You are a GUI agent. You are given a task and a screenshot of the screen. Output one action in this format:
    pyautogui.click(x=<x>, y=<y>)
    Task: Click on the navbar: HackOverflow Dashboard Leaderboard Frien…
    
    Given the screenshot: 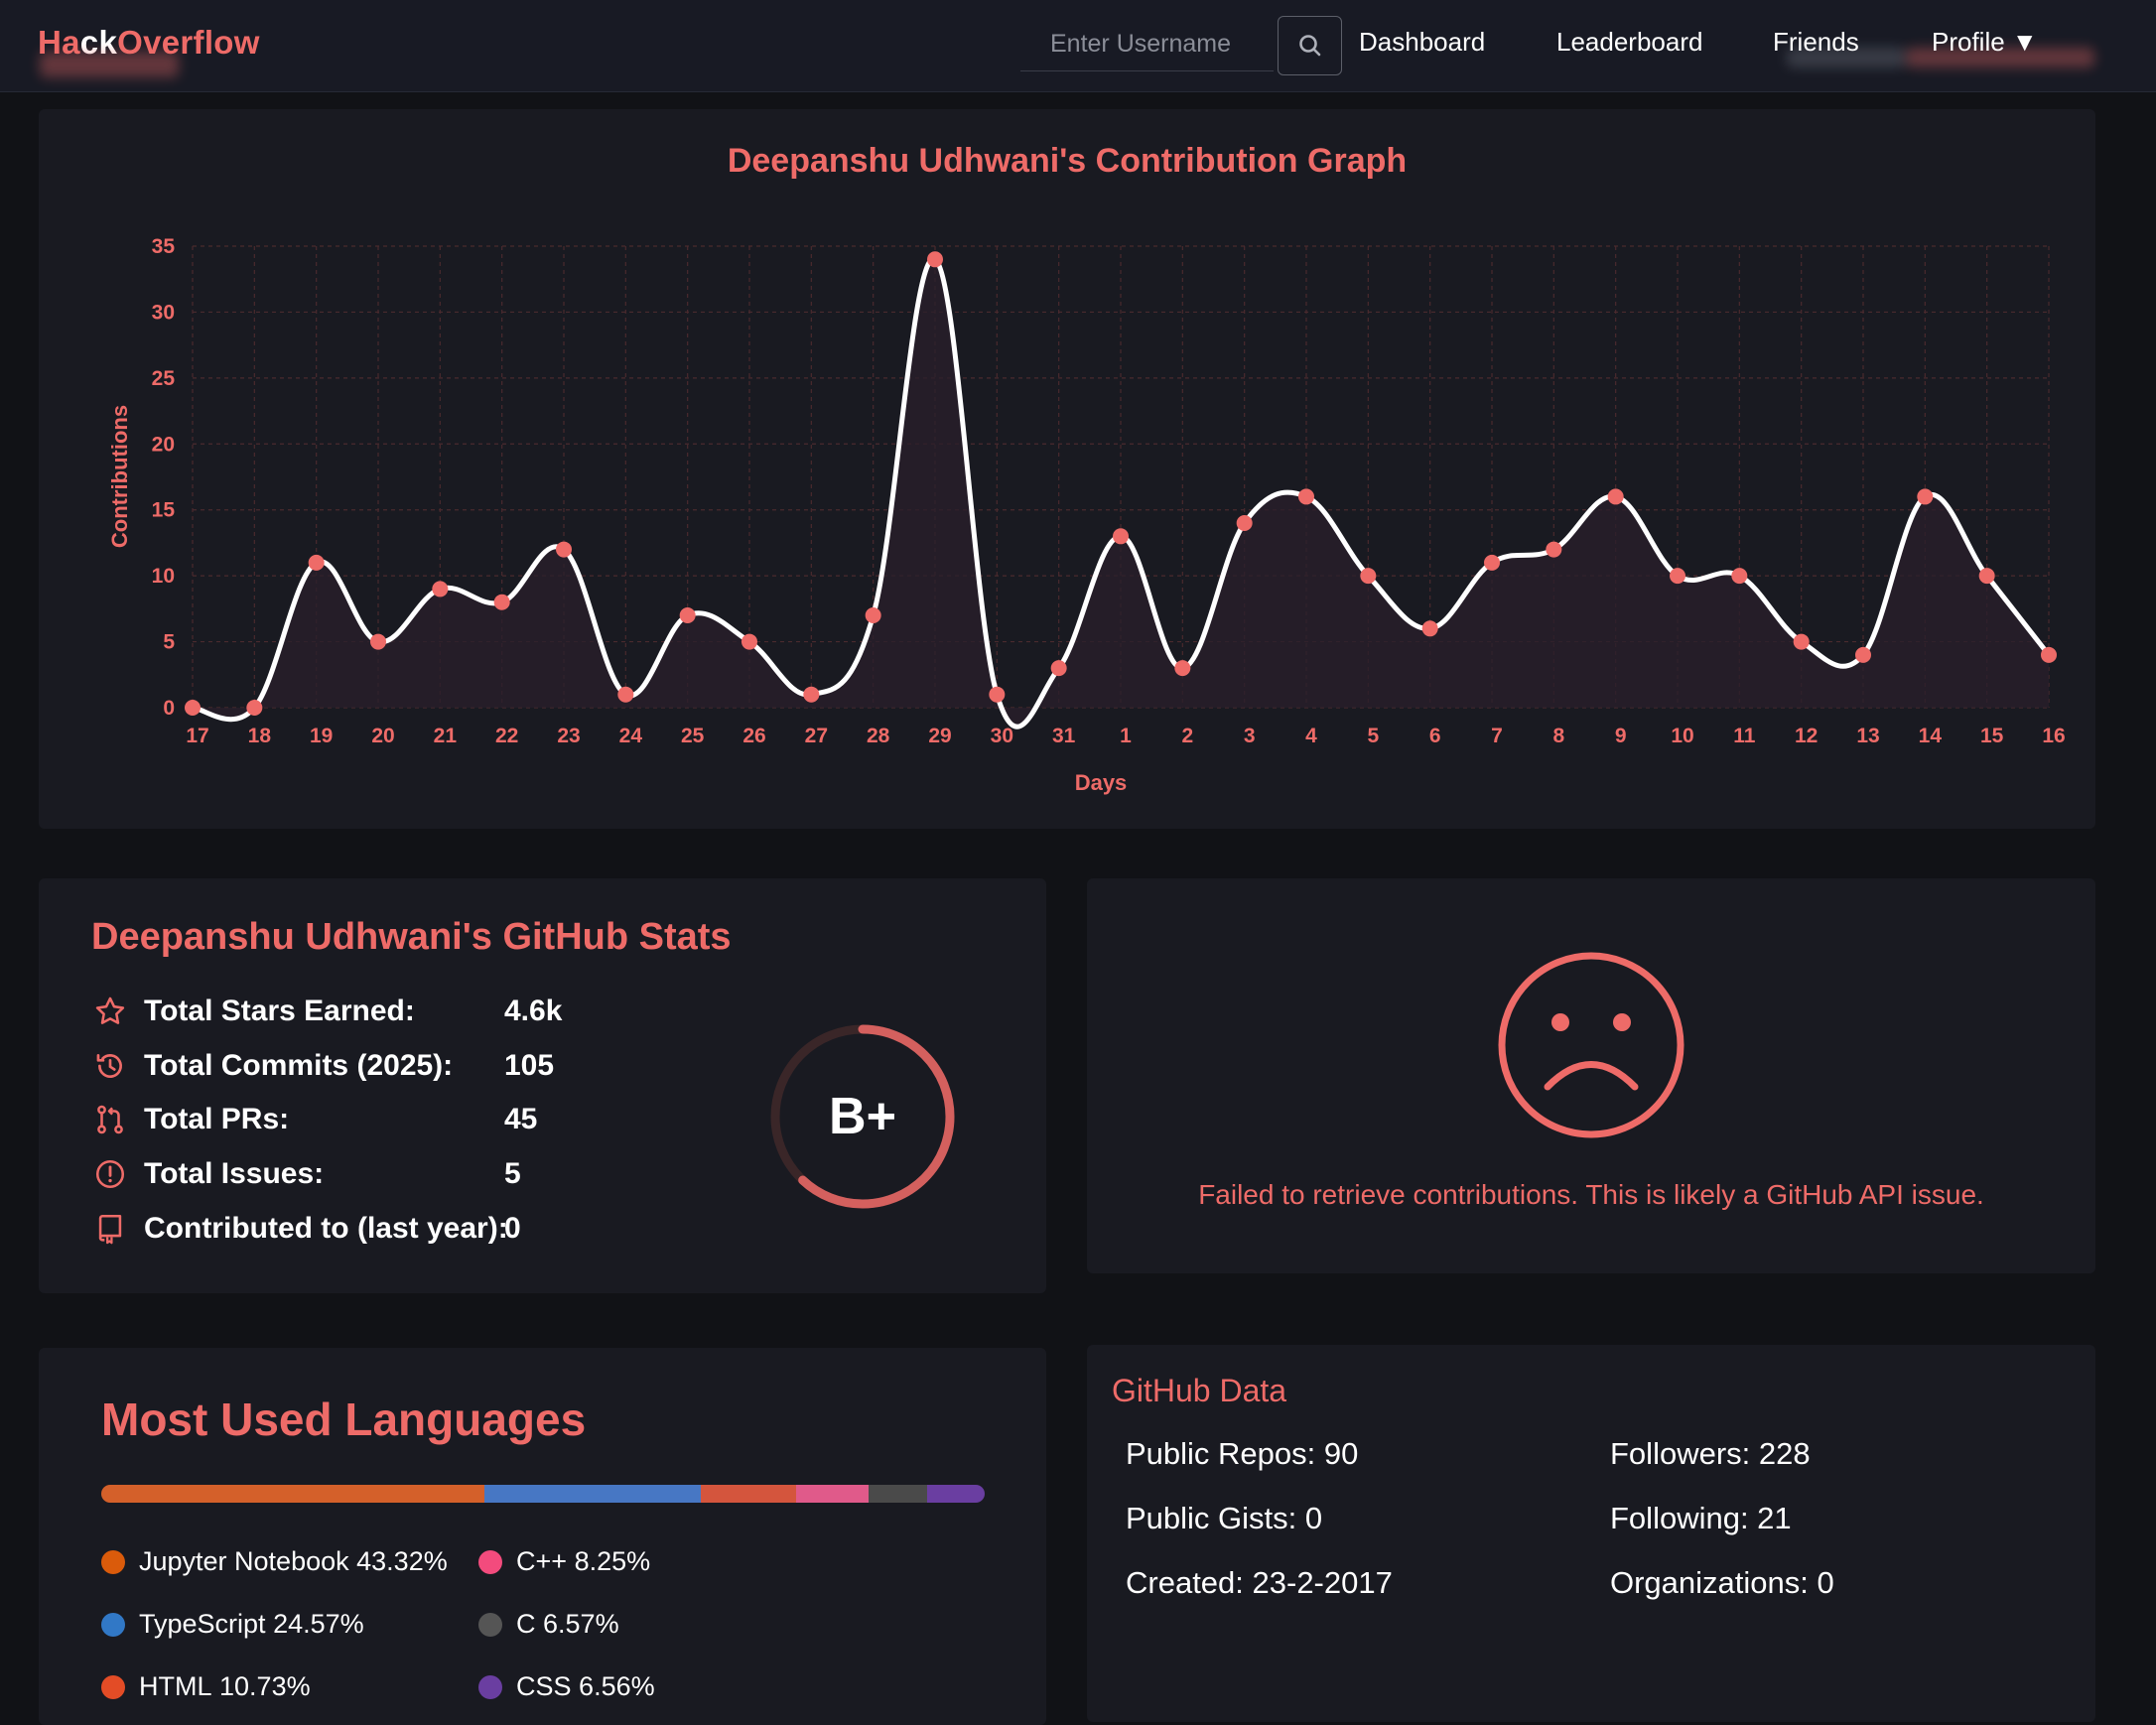 What is the action you would take?
    pyautogui.click(x=1078, y=46)
    